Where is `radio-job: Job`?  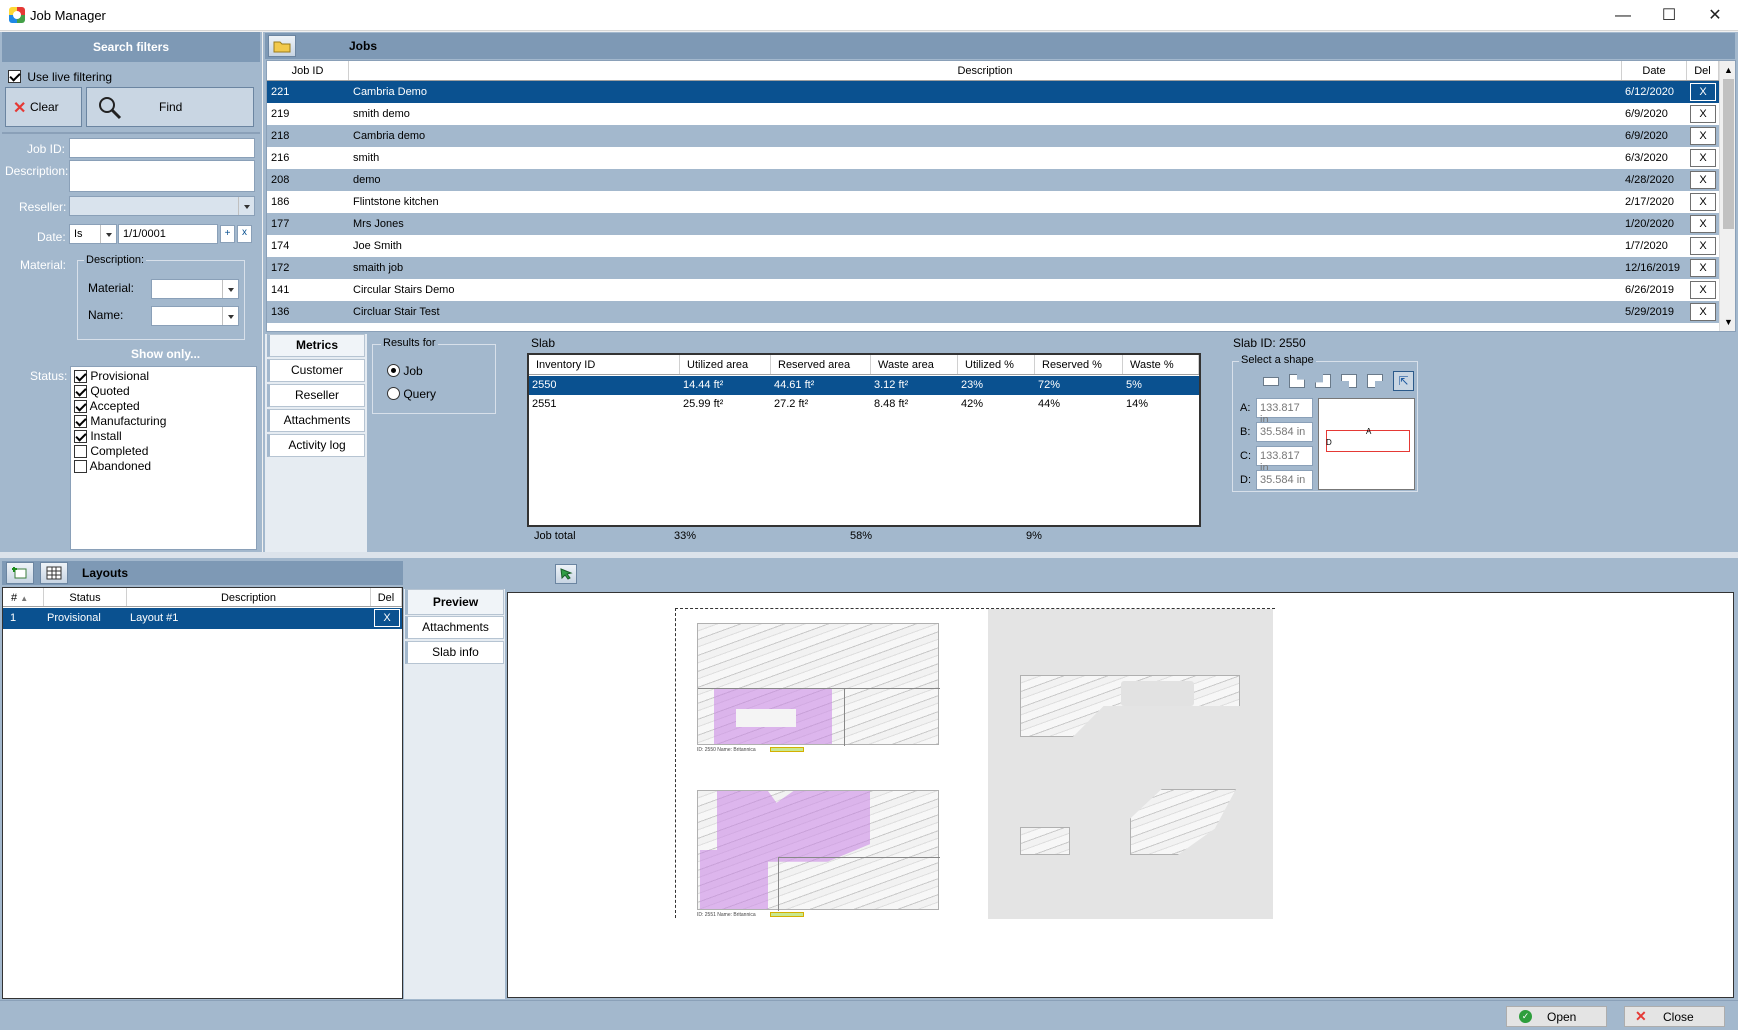
radio-job: Job is located at coordinates (405, 370).